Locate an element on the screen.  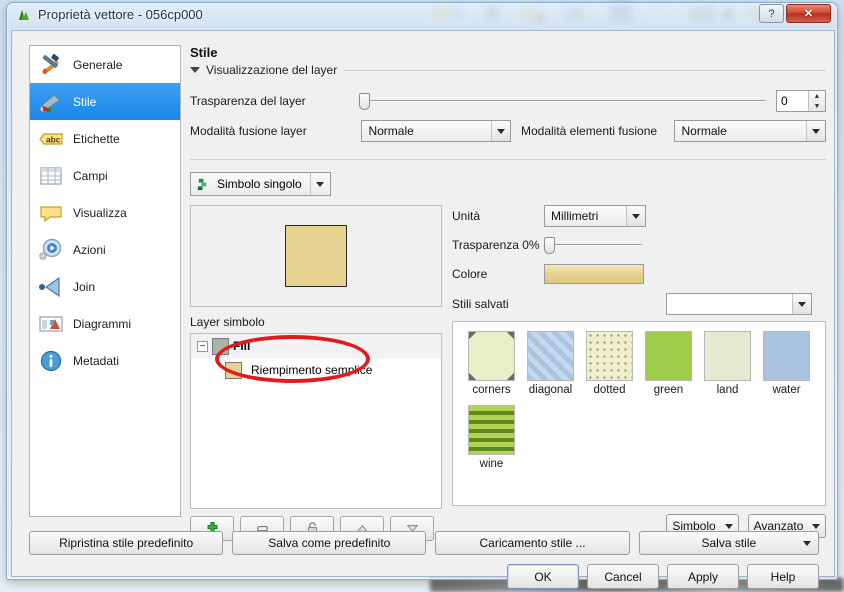
join-arrow-icon is located at coordinates (51, 287).